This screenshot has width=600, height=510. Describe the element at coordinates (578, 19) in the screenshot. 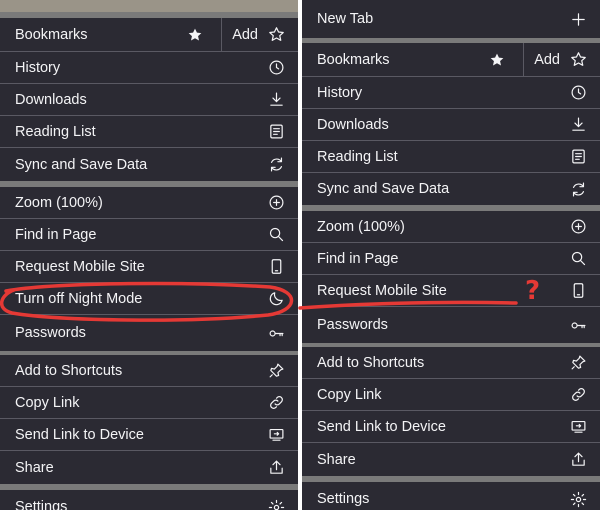

I see `plus-icon` at that location.